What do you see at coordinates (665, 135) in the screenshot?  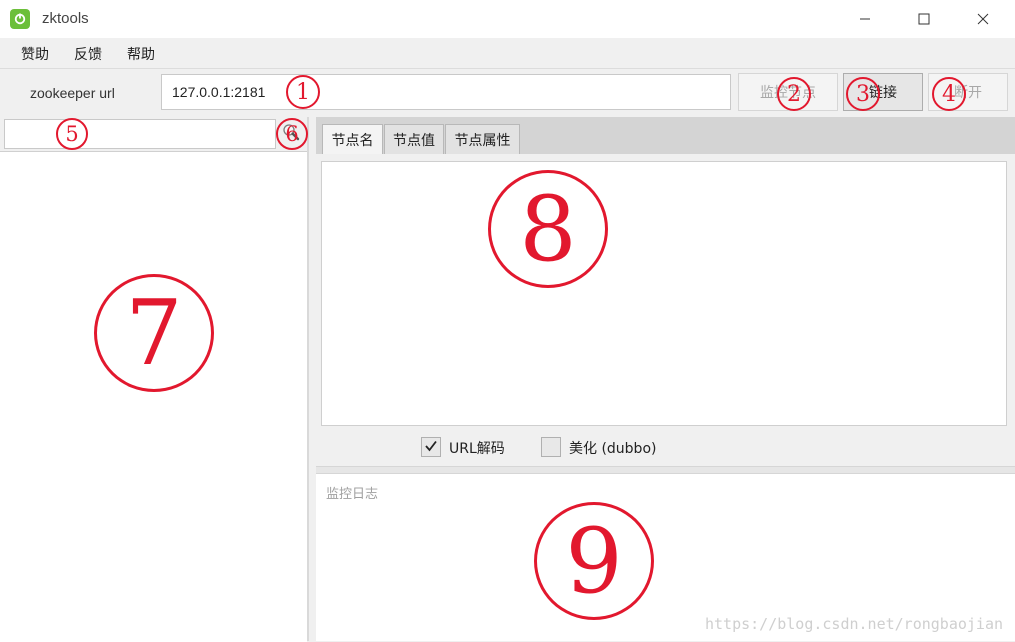 I see `detail-tab-bar: 节点名 节点值 节点属性` at bounding box center [665, 135].